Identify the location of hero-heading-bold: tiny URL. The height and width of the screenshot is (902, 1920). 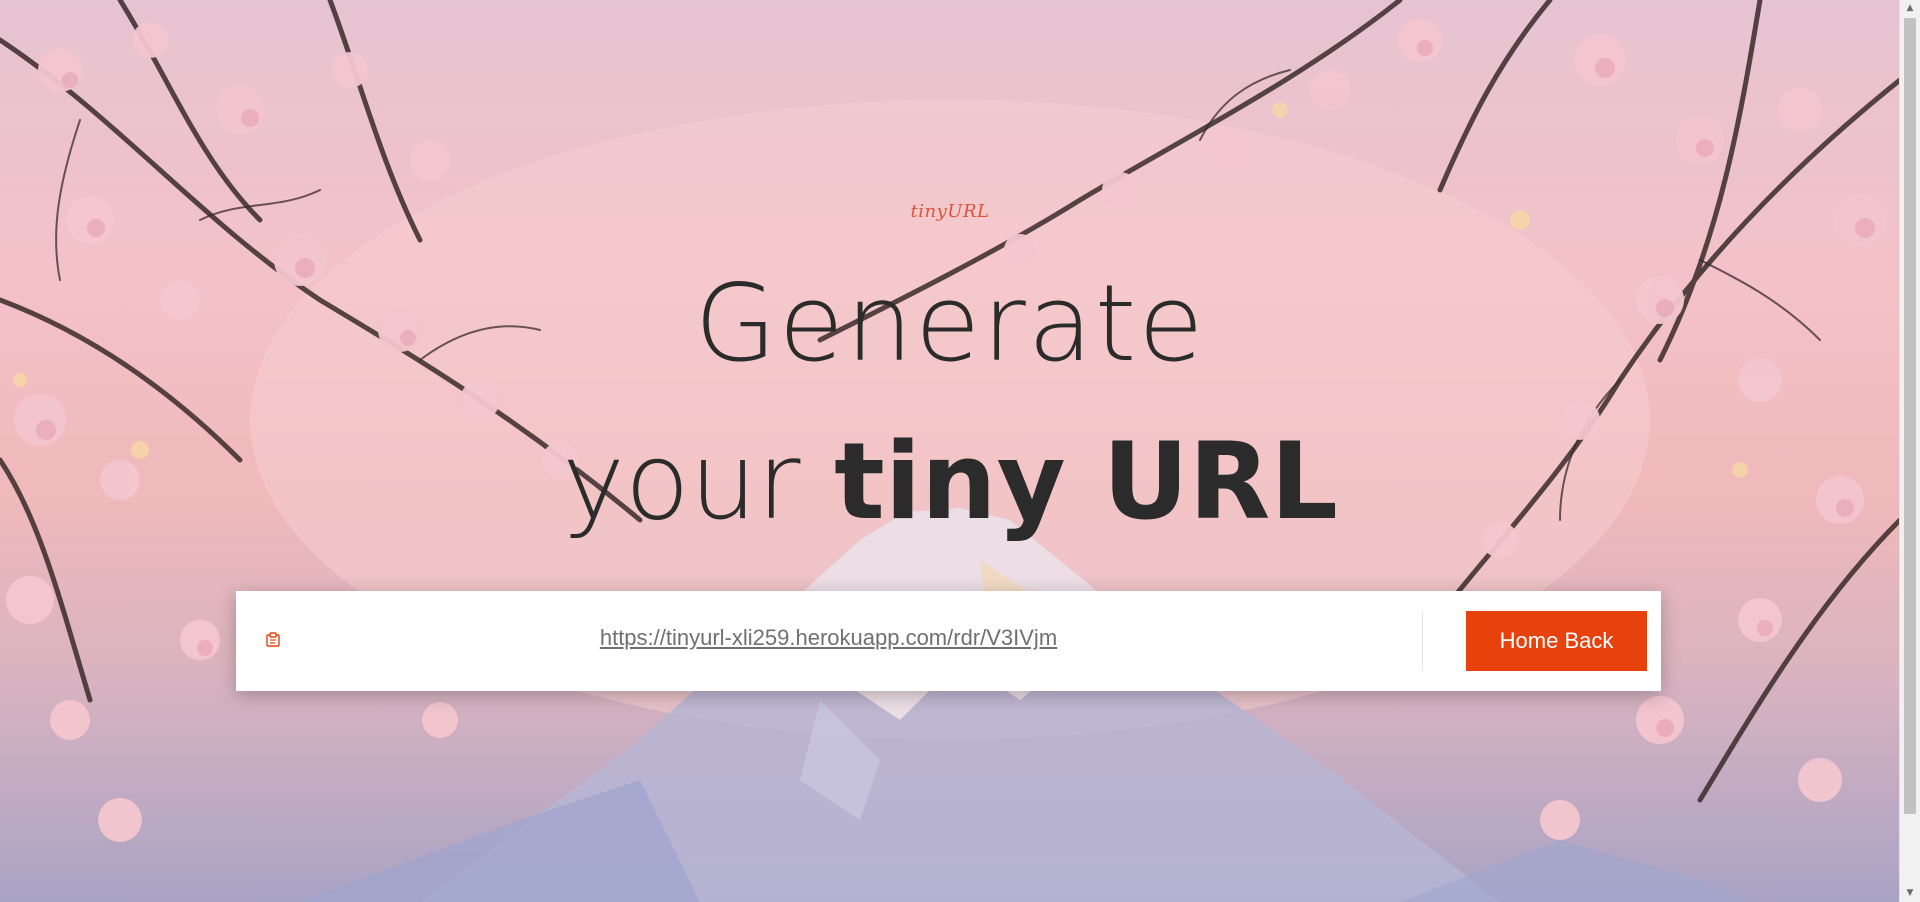
(1086, 481).